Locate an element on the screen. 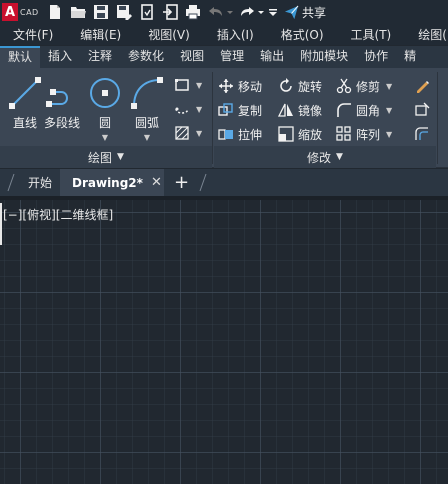 This screenshot has width=448, height=484. mirror-tool: 镜像 is located at coordinates (300, 110).